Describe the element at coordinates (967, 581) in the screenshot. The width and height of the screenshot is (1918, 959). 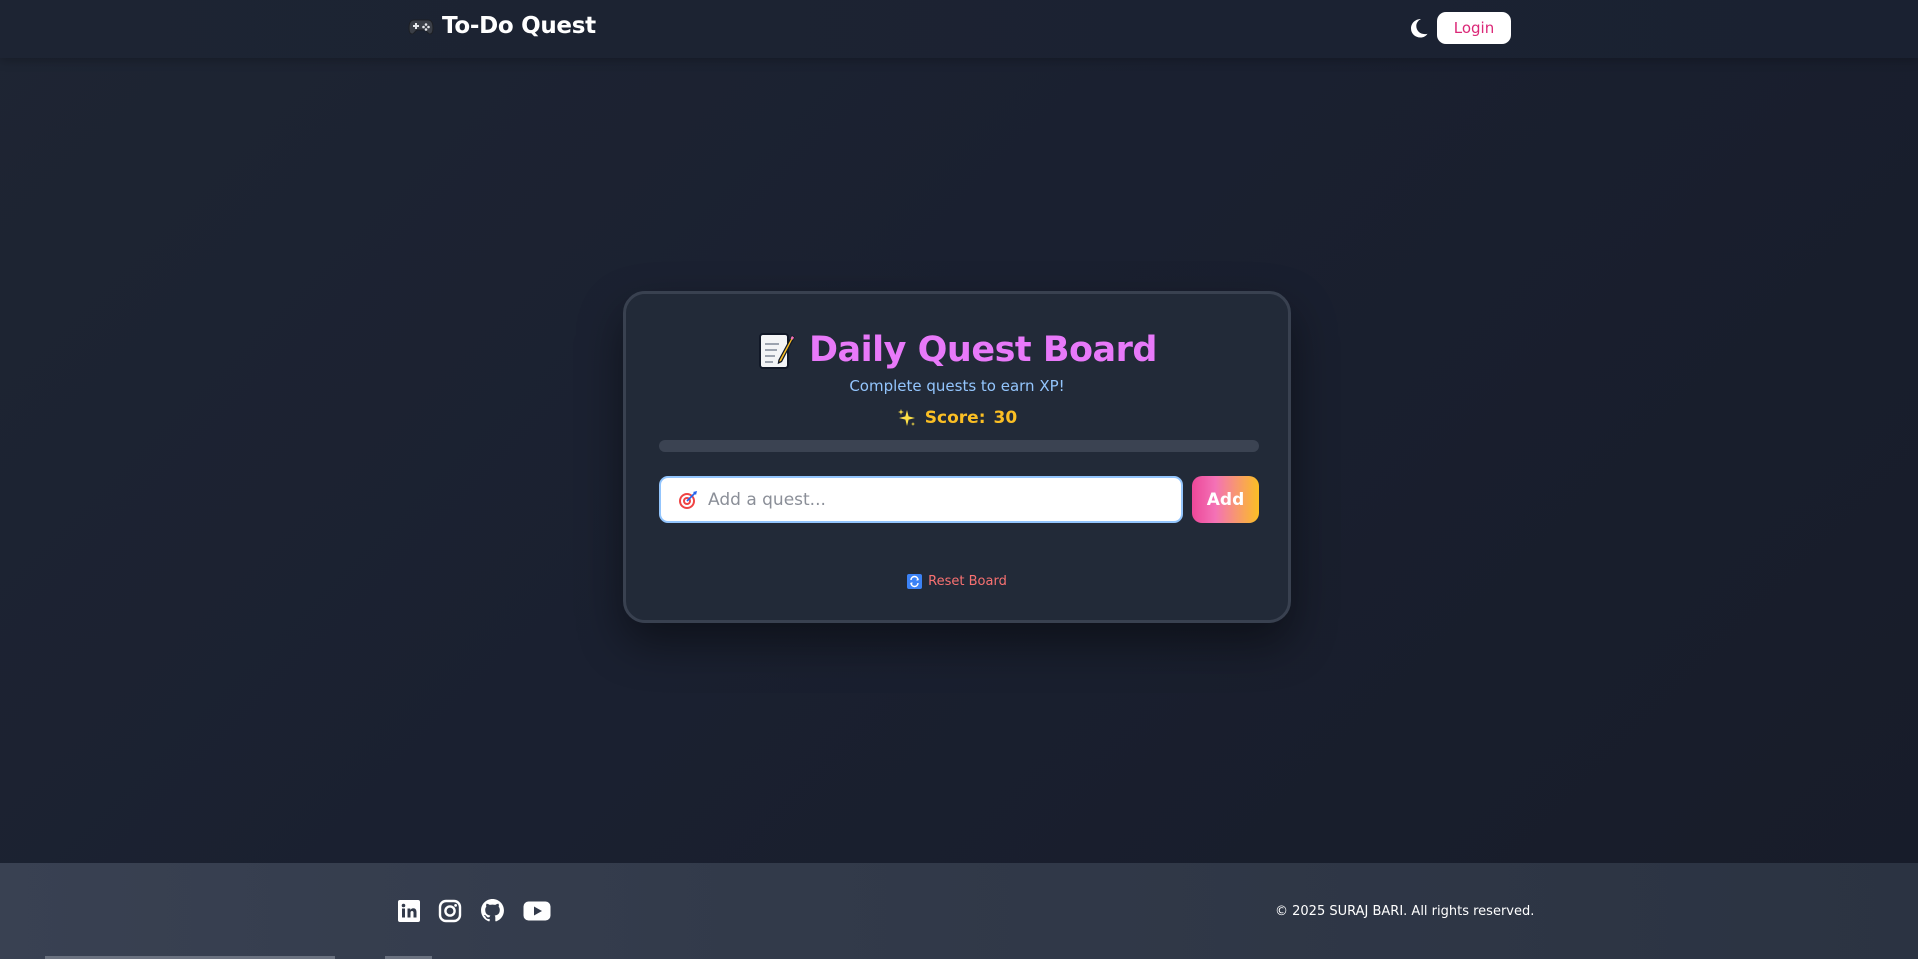
I see `reset-board-label: Reset Board` at that location.